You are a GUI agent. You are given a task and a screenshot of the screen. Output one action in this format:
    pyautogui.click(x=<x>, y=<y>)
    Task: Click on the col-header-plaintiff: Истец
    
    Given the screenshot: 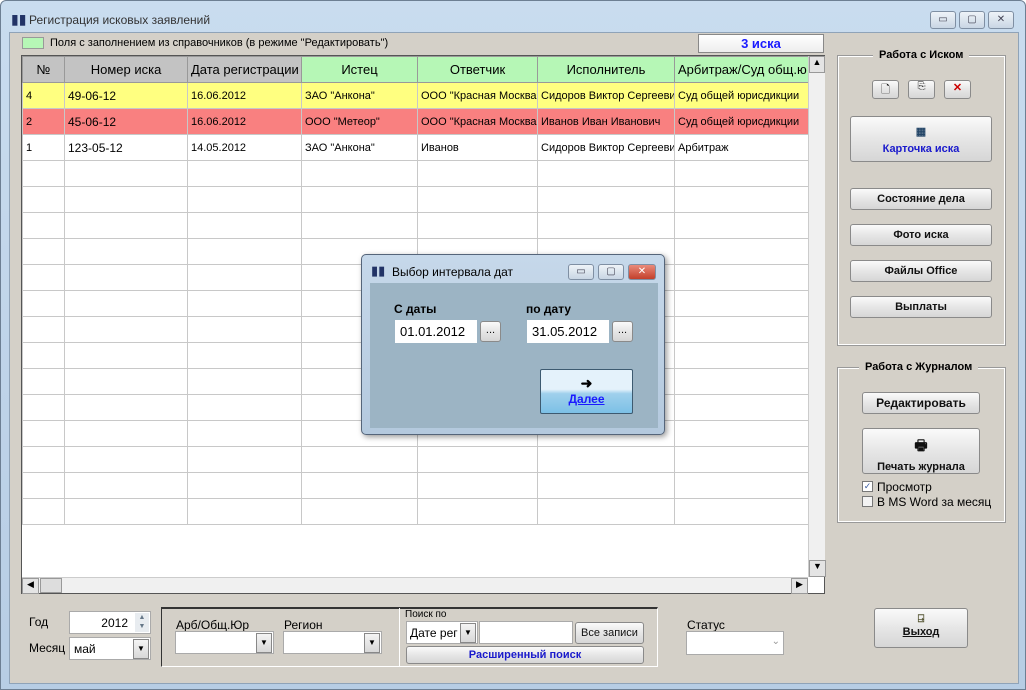 What is the action you would take?
    pyautogui.click(x=359, y=69)
    